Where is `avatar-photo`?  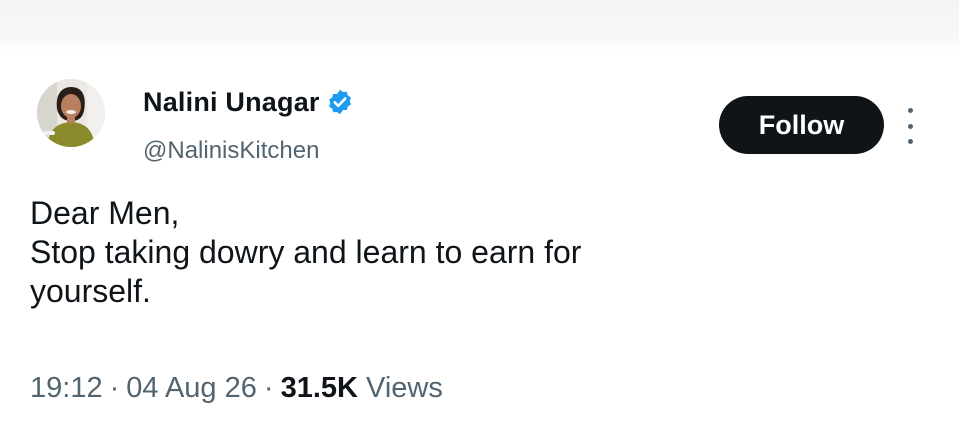
avatar-photo is located at coordinates (71, 113).